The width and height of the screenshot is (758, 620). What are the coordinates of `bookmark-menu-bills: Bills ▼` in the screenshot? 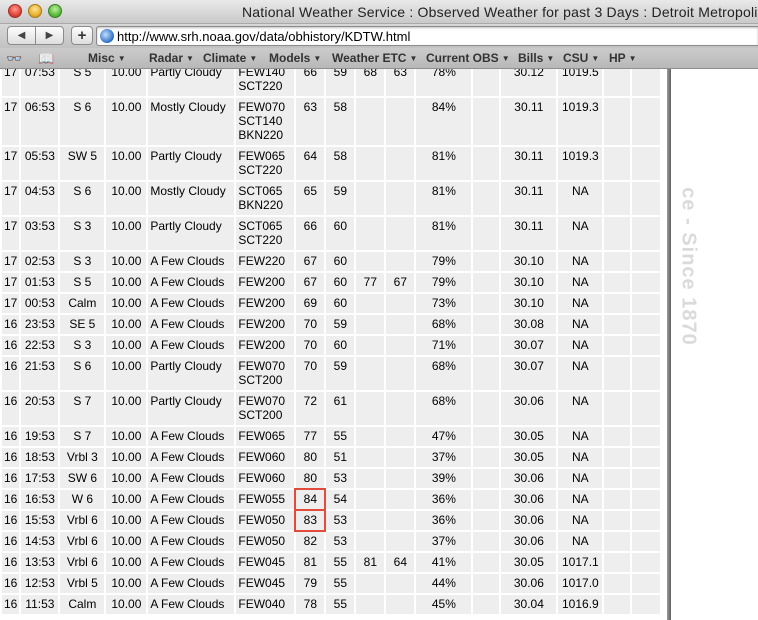 It's located at (536, 58).